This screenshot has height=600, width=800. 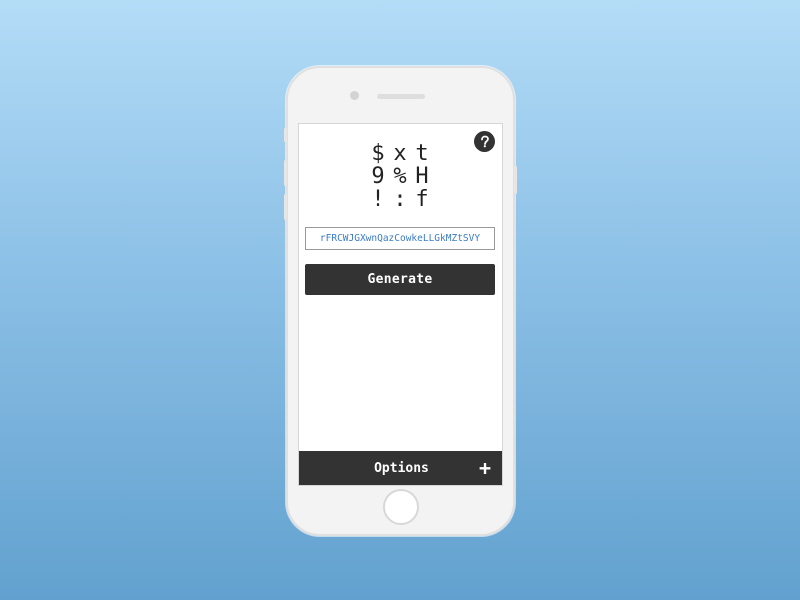 I want to click on power-button, so click(x=515, y=180).